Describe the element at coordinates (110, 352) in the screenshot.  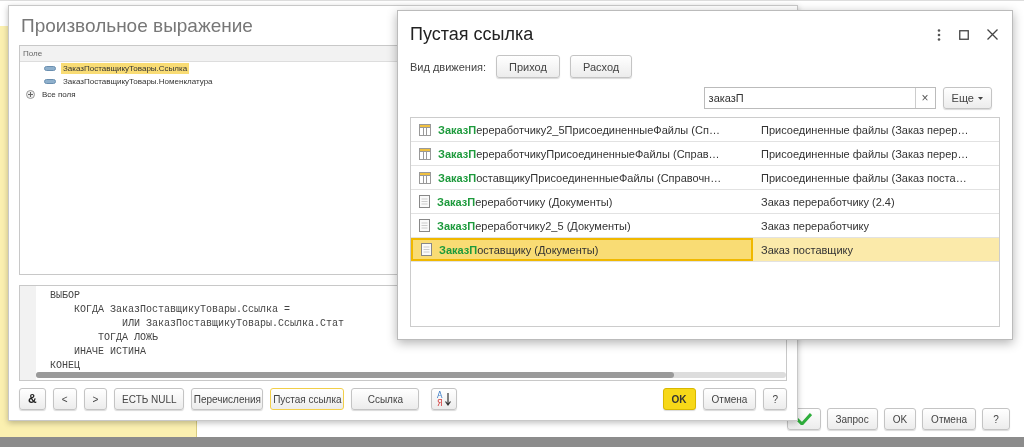
I see `code-line: ИНАЧЕ ИСТИНА` at that location.